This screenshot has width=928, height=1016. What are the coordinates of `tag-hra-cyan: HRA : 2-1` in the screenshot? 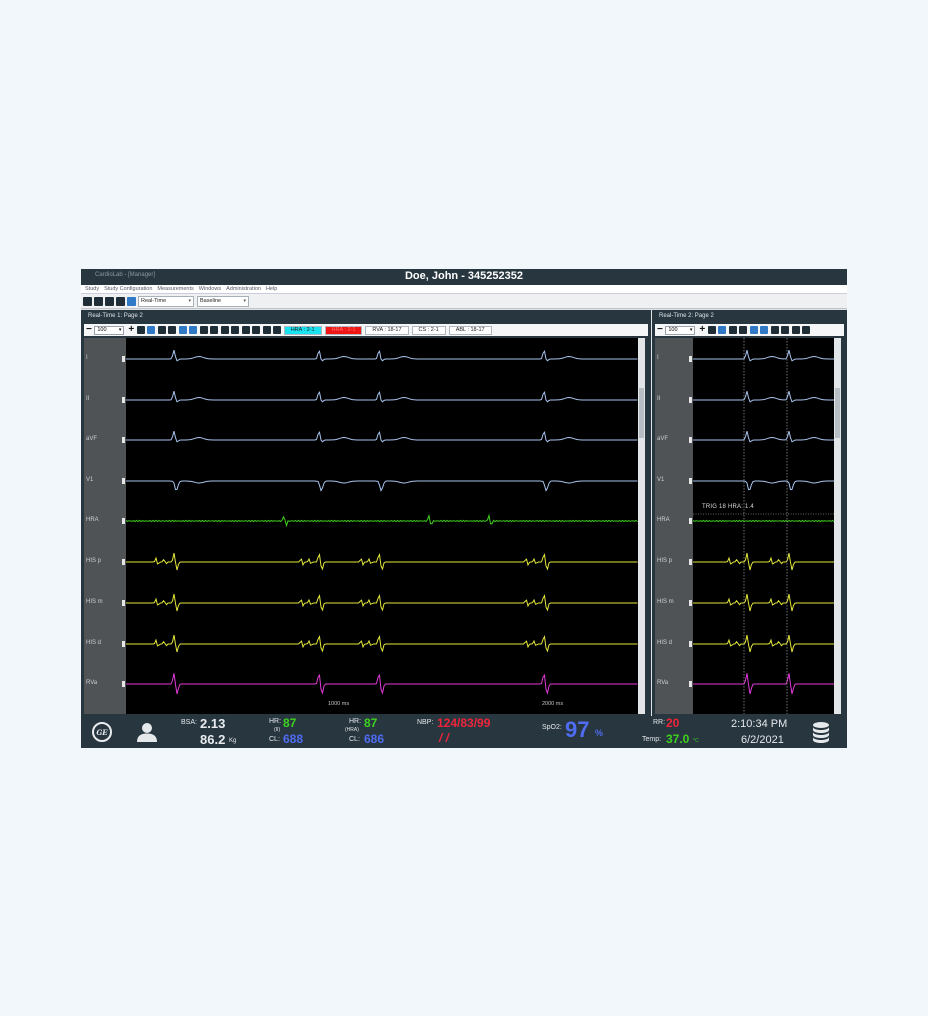 It's located at (302, 330).